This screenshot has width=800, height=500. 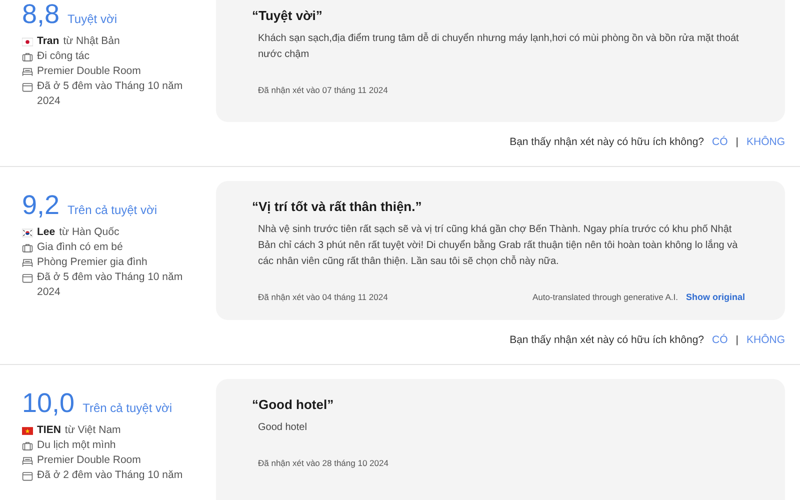 I want to click on reviewer-name: Lee, so click(x=46, y=232).